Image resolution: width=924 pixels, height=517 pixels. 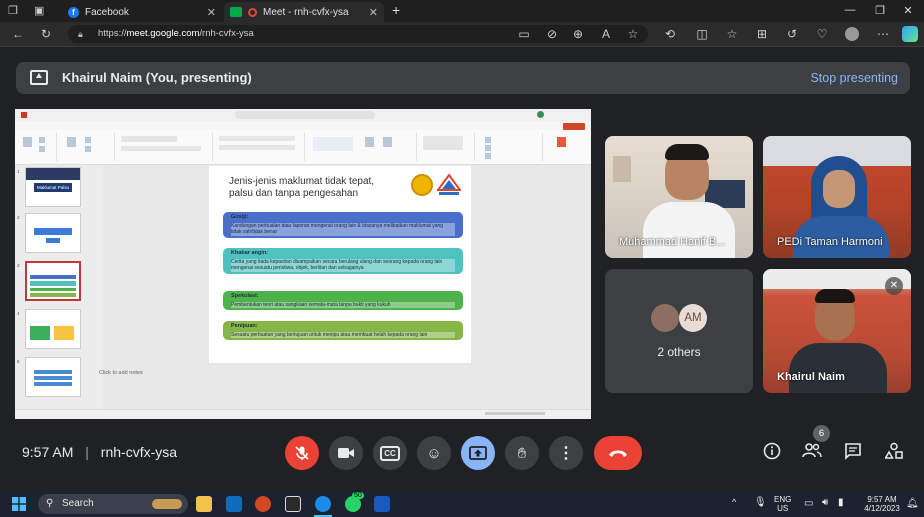 I want to click on others-tile: AM 2 others, so click(x=679, y=331).